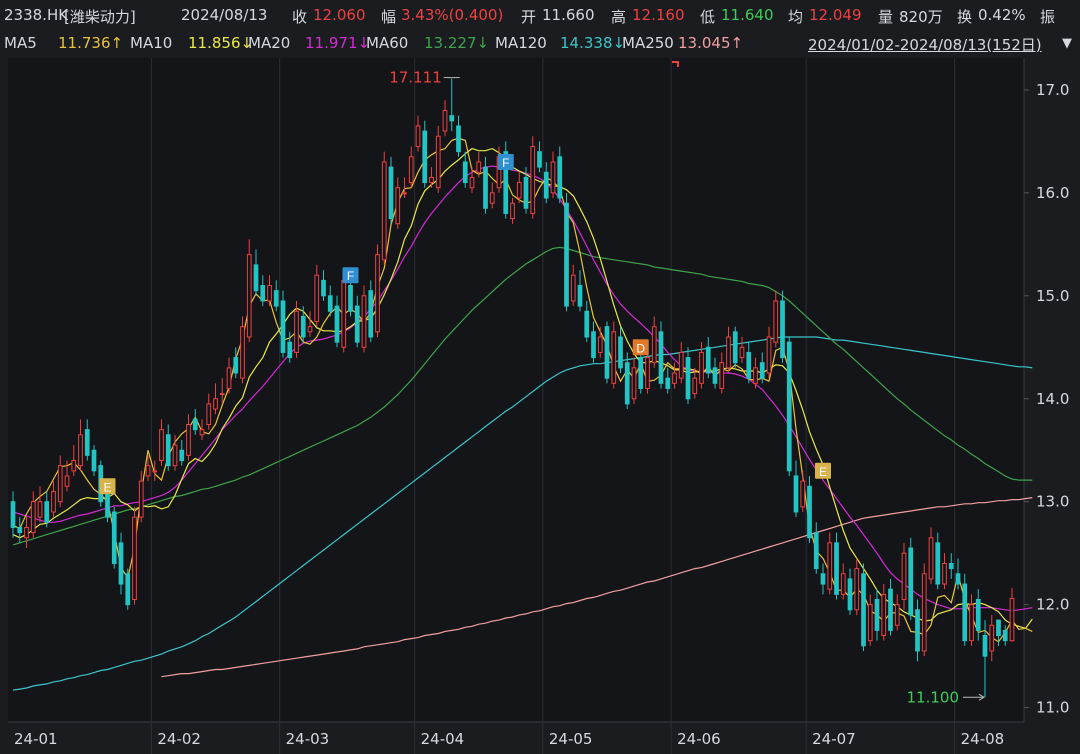  What do you see at coordinates (1052, 605) in the screenshot?
I see `y-tick-label: 12.0` at bounding box center [1052, 605].